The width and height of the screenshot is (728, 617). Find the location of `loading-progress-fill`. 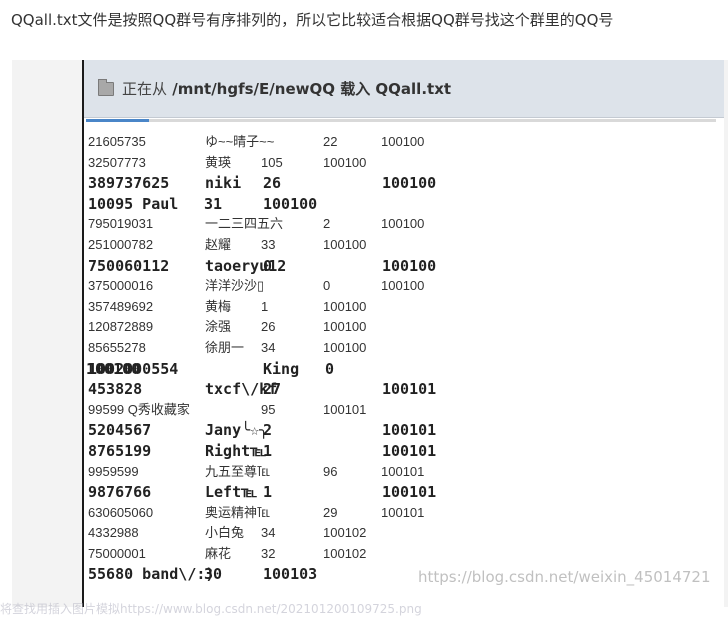

loading-progress-fill is located at coordinates (117, 120).